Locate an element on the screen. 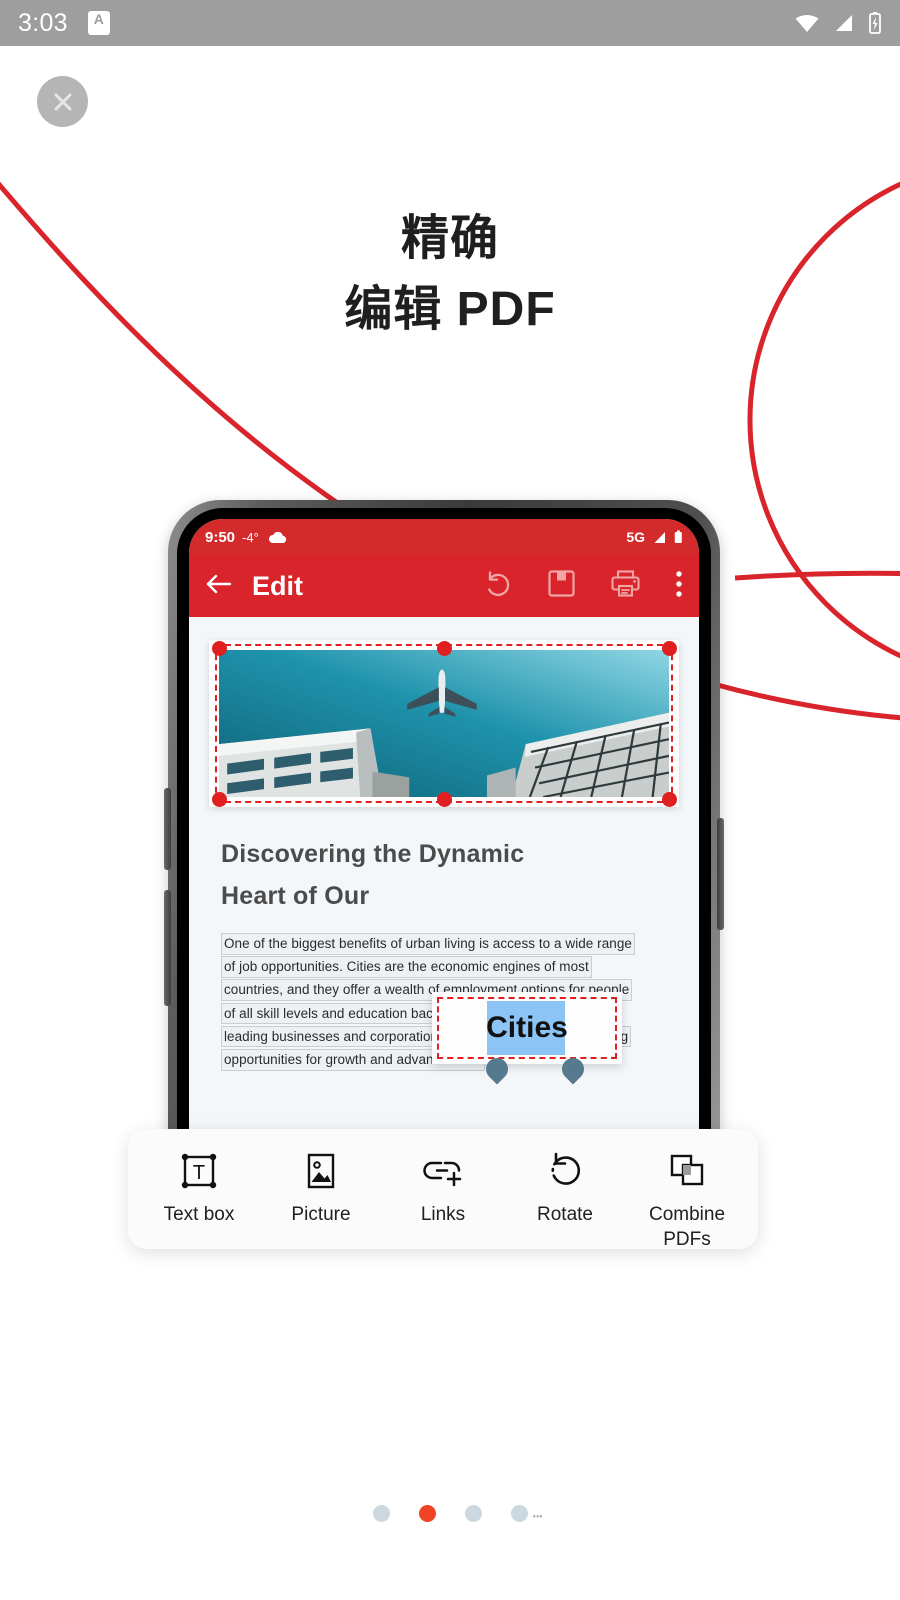 Image resolution: width=900 pixels, height=1600 pixels. close-button is located at coordinates (62, 101).